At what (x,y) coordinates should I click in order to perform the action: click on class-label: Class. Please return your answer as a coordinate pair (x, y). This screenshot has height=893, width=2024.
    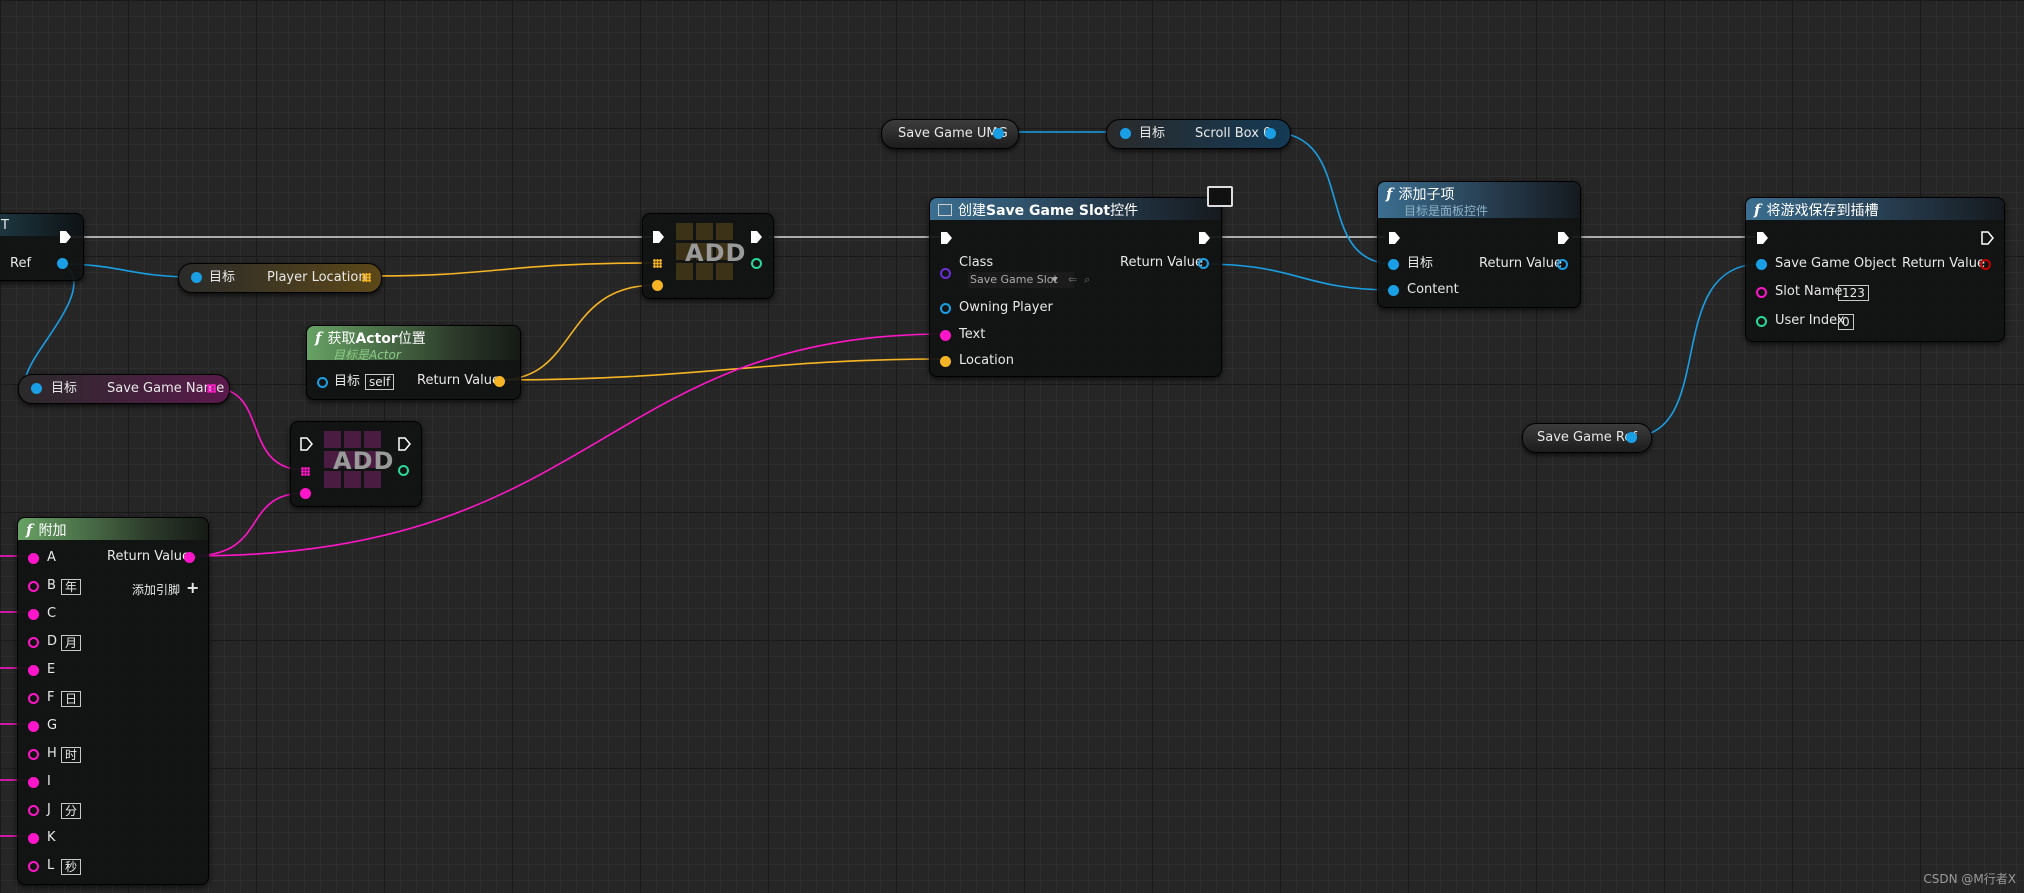
    Looking at the image, I should click on (976, 262).